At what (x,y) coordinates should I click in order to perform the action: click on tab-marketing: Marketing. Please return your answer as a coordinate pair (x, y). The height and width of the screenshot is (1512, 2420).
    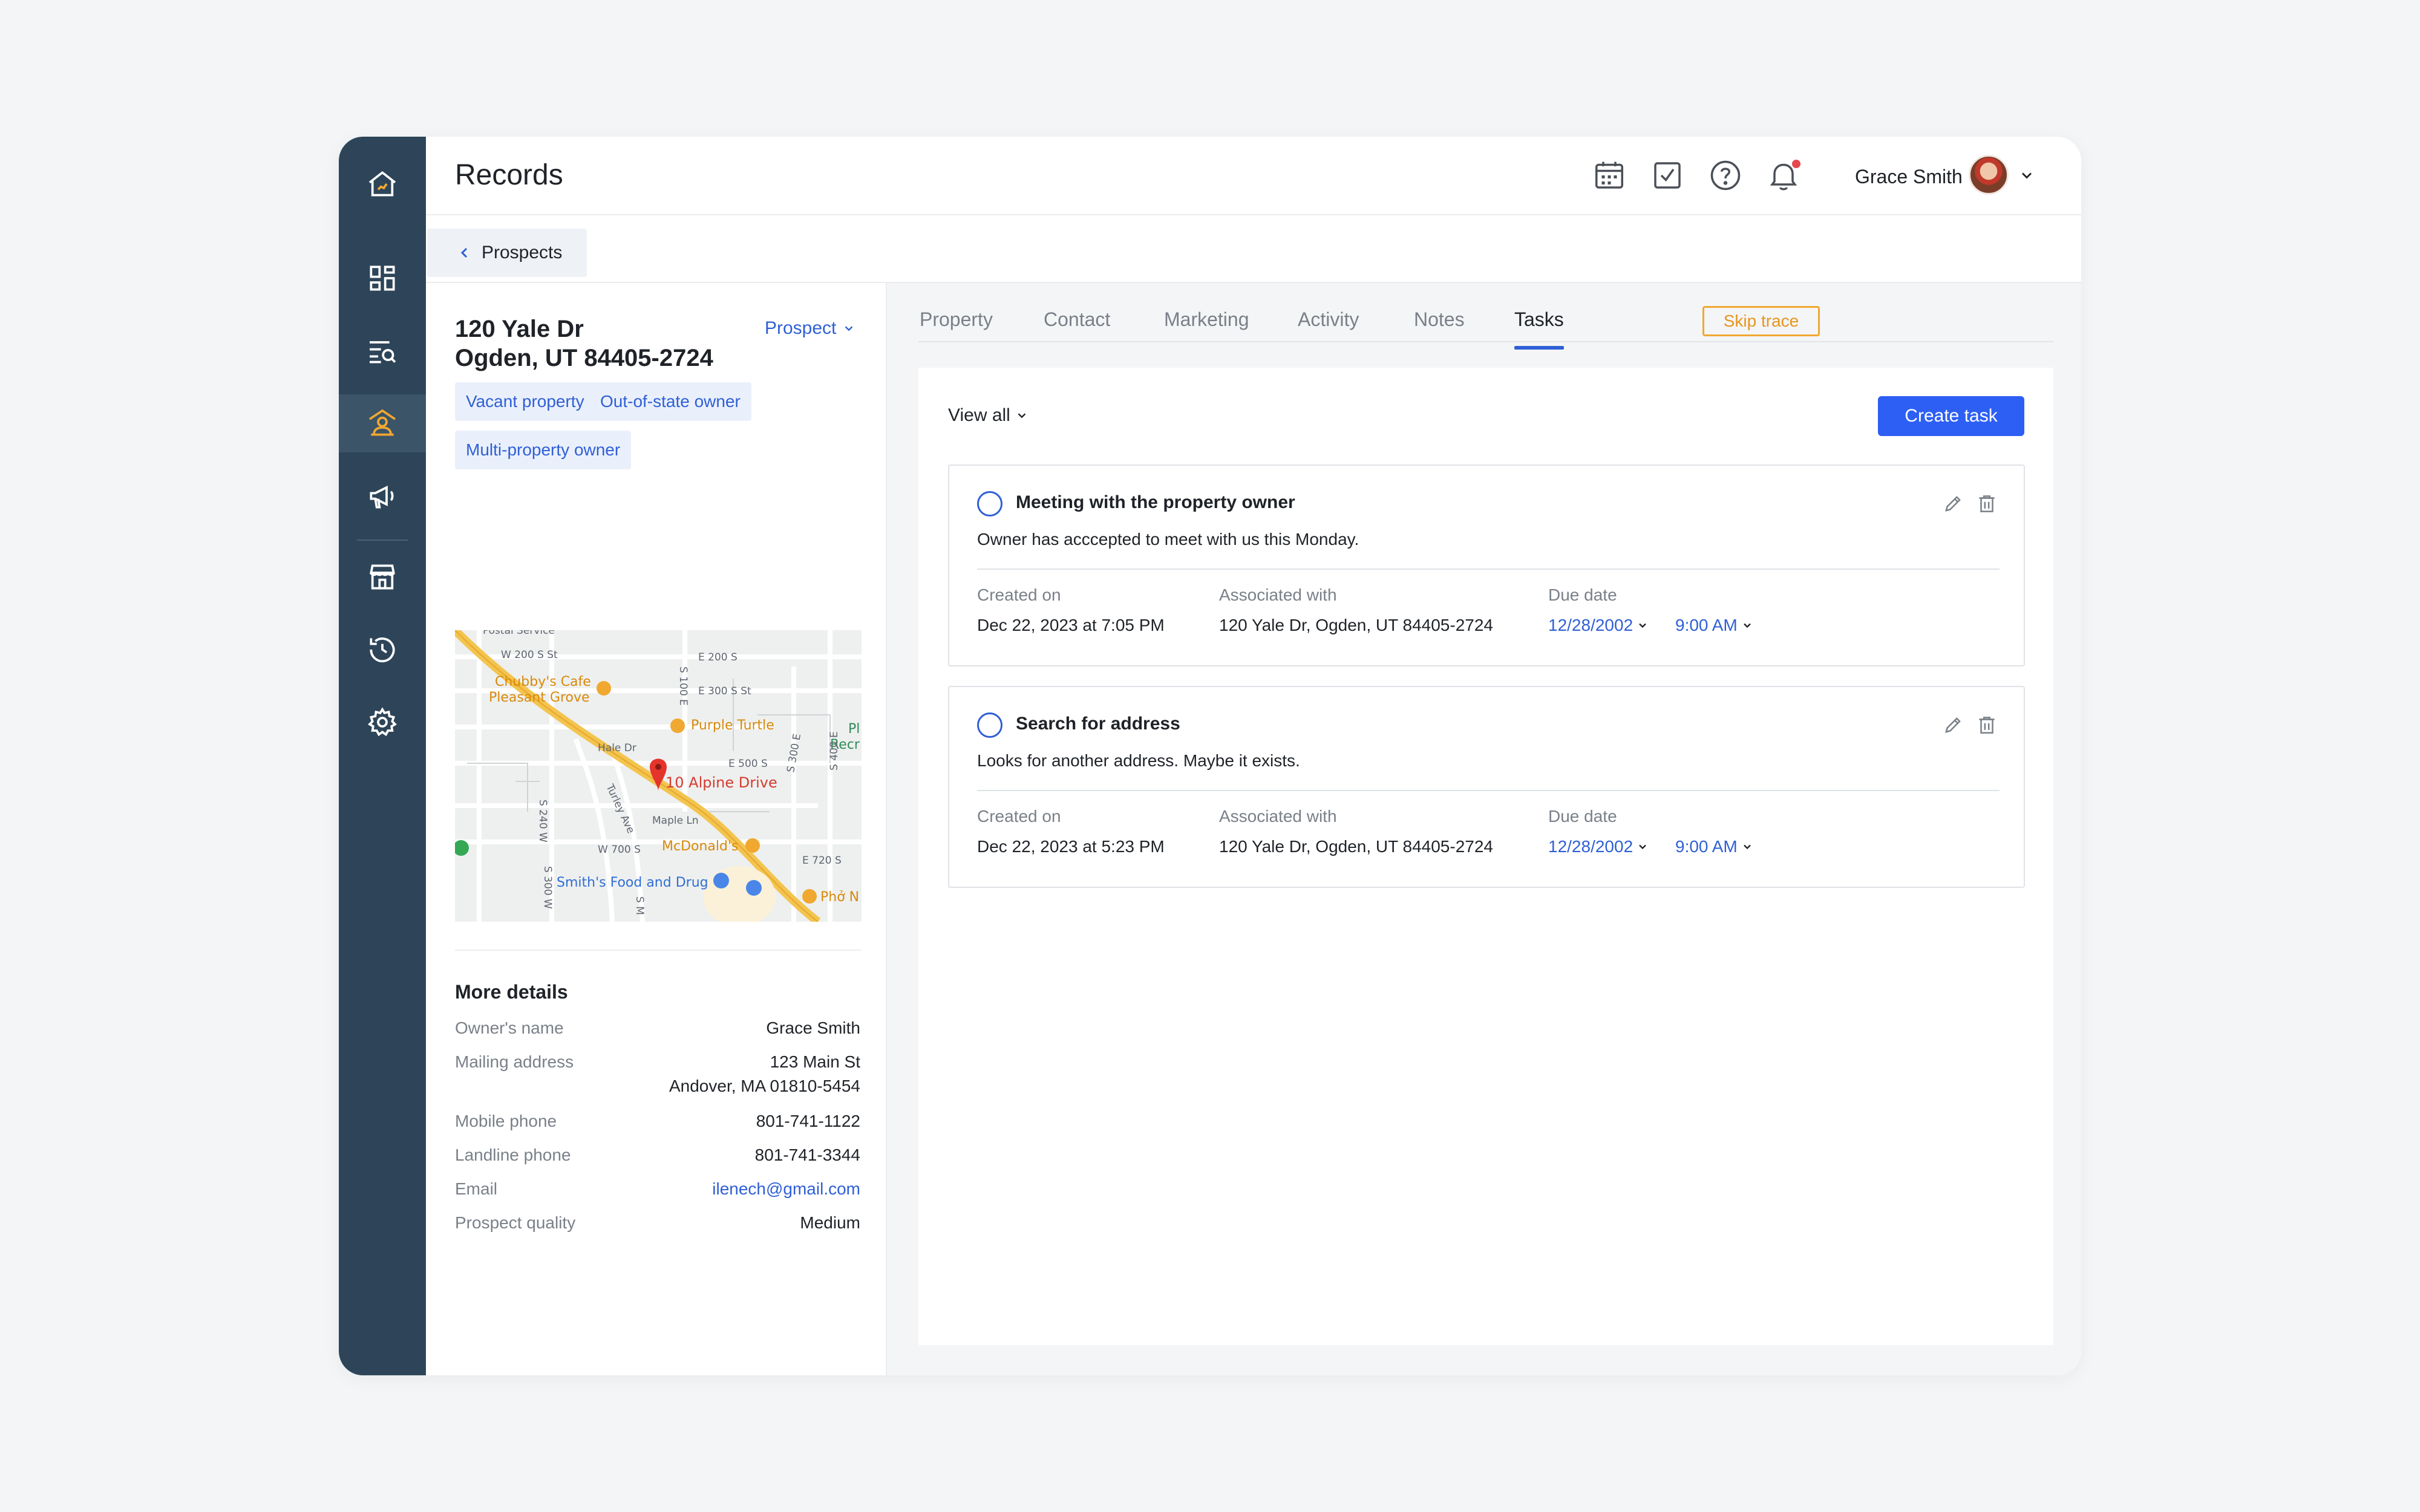
    Looking at the image, I should click on (1206, 319).